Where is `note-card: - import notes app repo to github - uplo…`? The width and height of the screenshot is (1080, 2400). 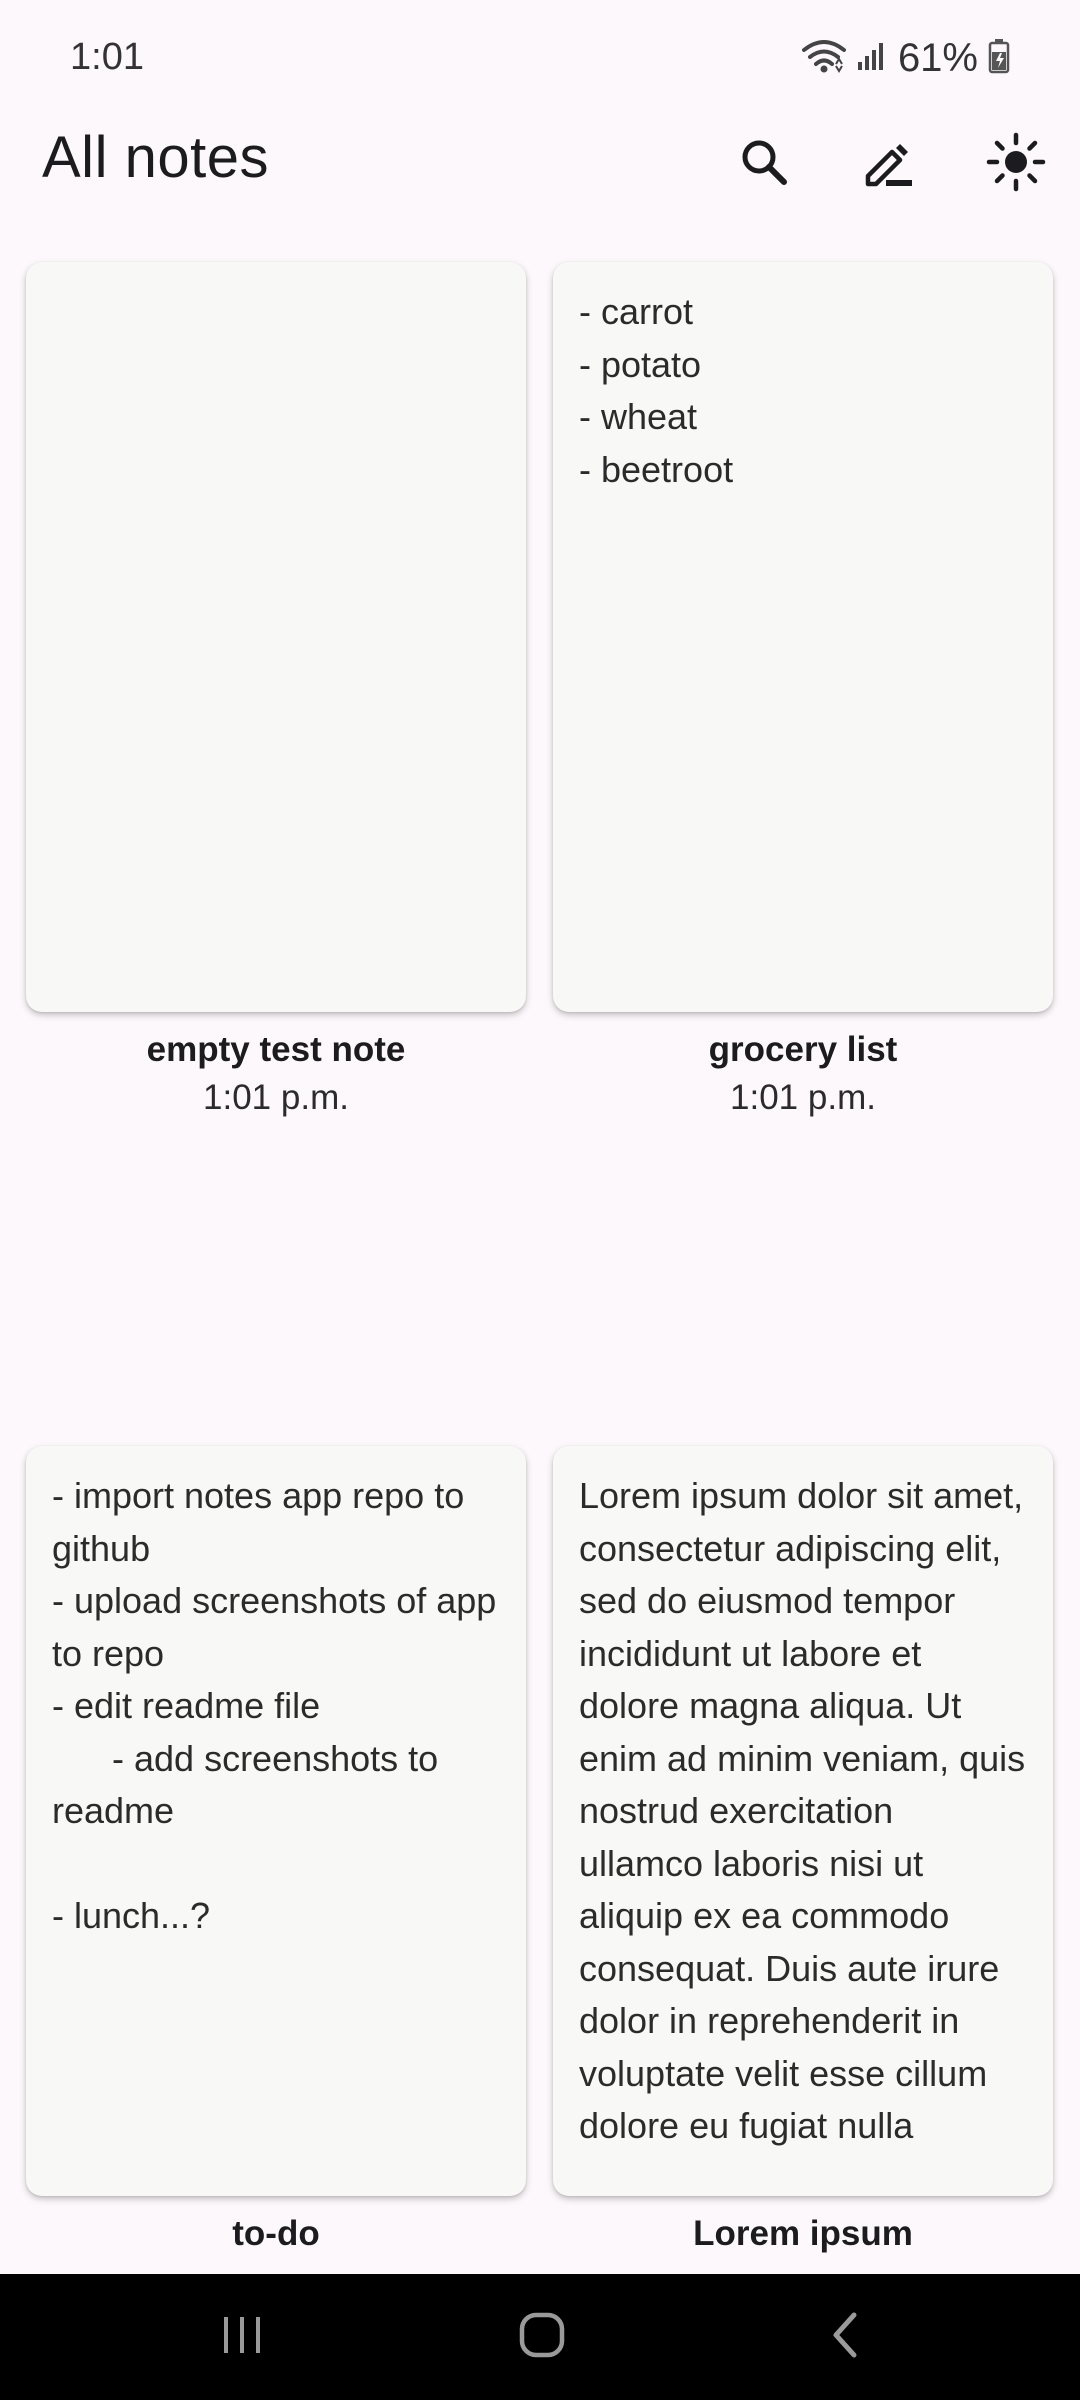
note-card: - import notes app repo to github - uplo… is located at coordinates (276, 1821).